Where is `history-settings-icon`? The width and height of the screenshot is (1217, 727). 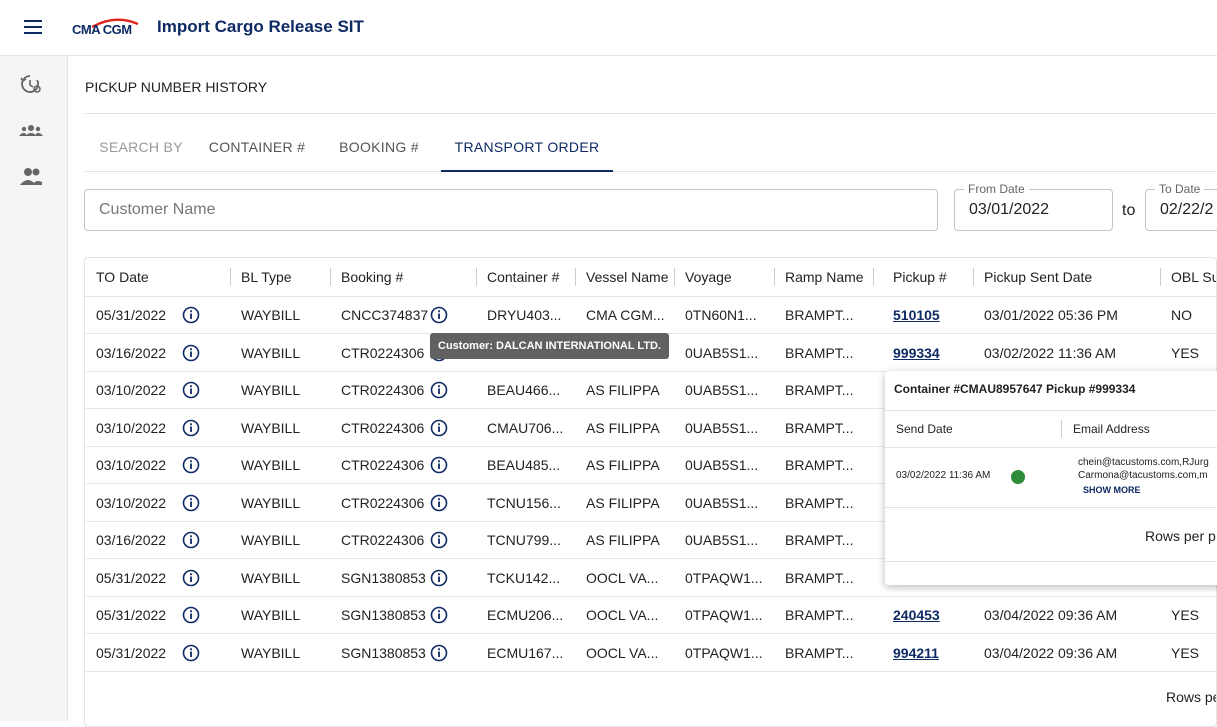 history-settings-icon is located at coordinates (31, 84).